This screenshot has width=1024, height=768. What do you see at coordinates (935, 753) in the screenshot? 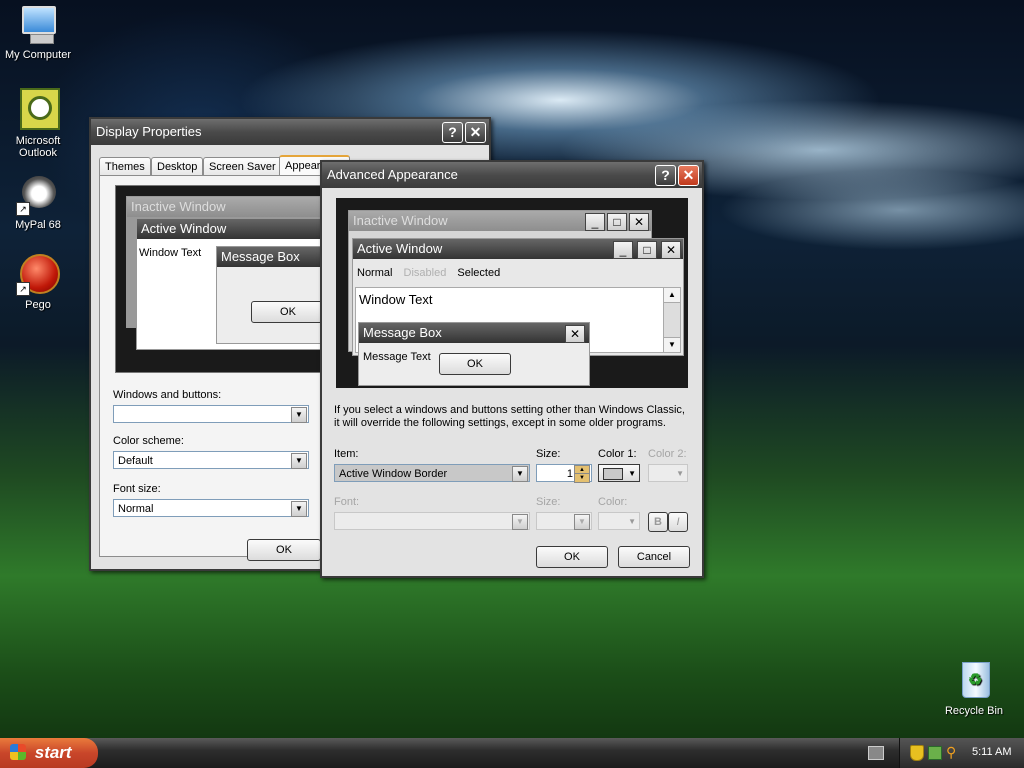
I see `network-icon` at bounding box center [935, 753].